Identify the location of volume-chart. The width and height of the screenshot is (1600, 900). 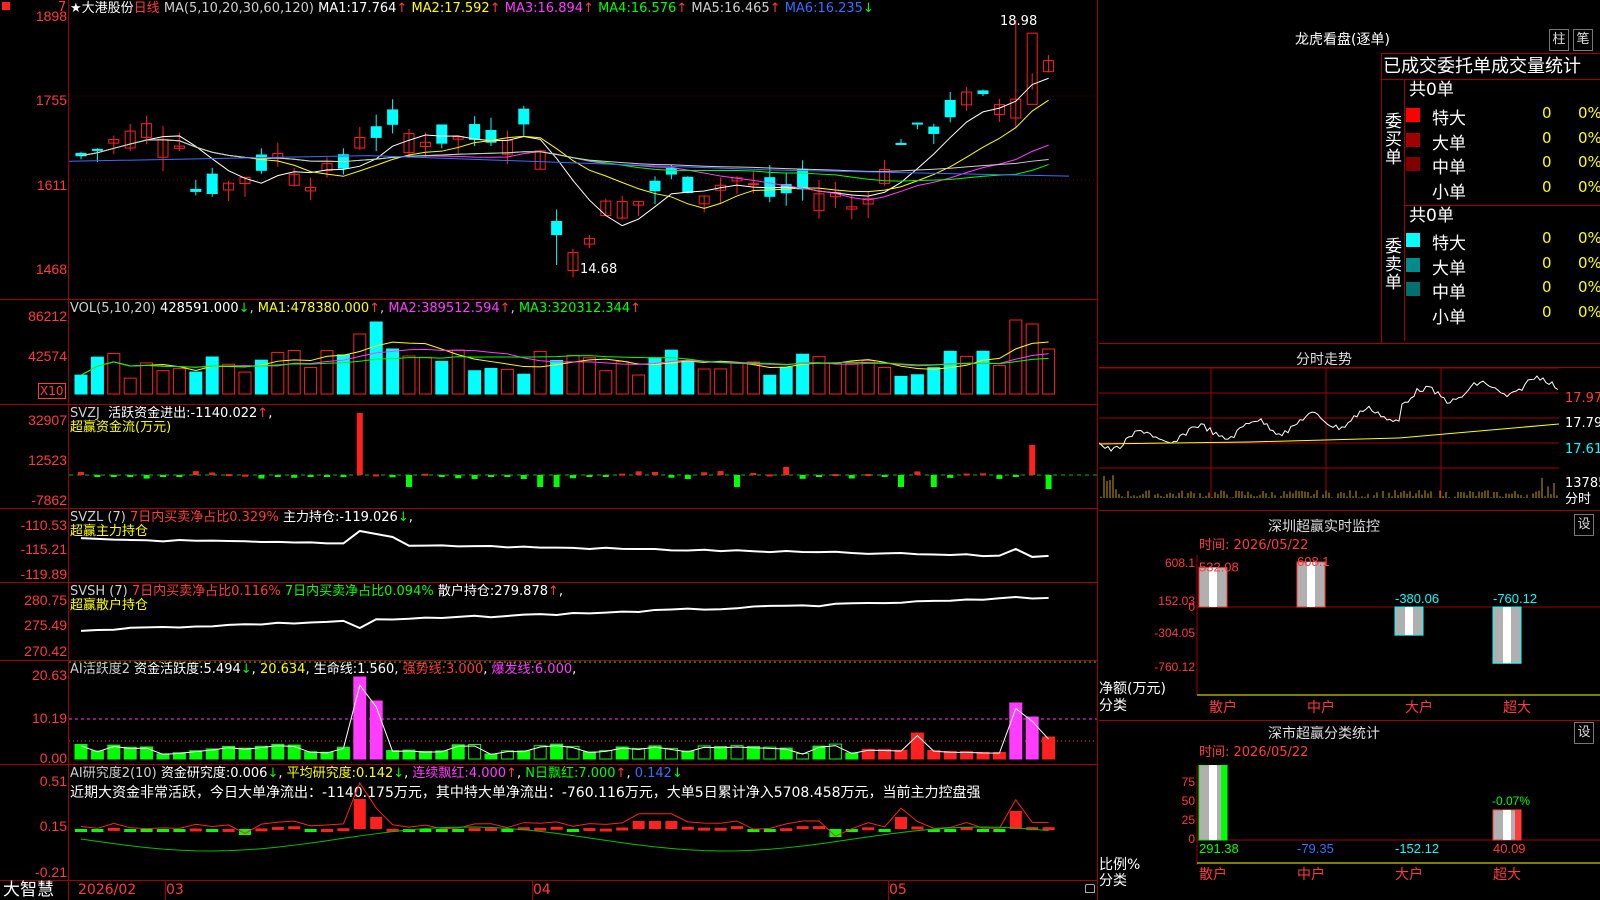
(583, 352).